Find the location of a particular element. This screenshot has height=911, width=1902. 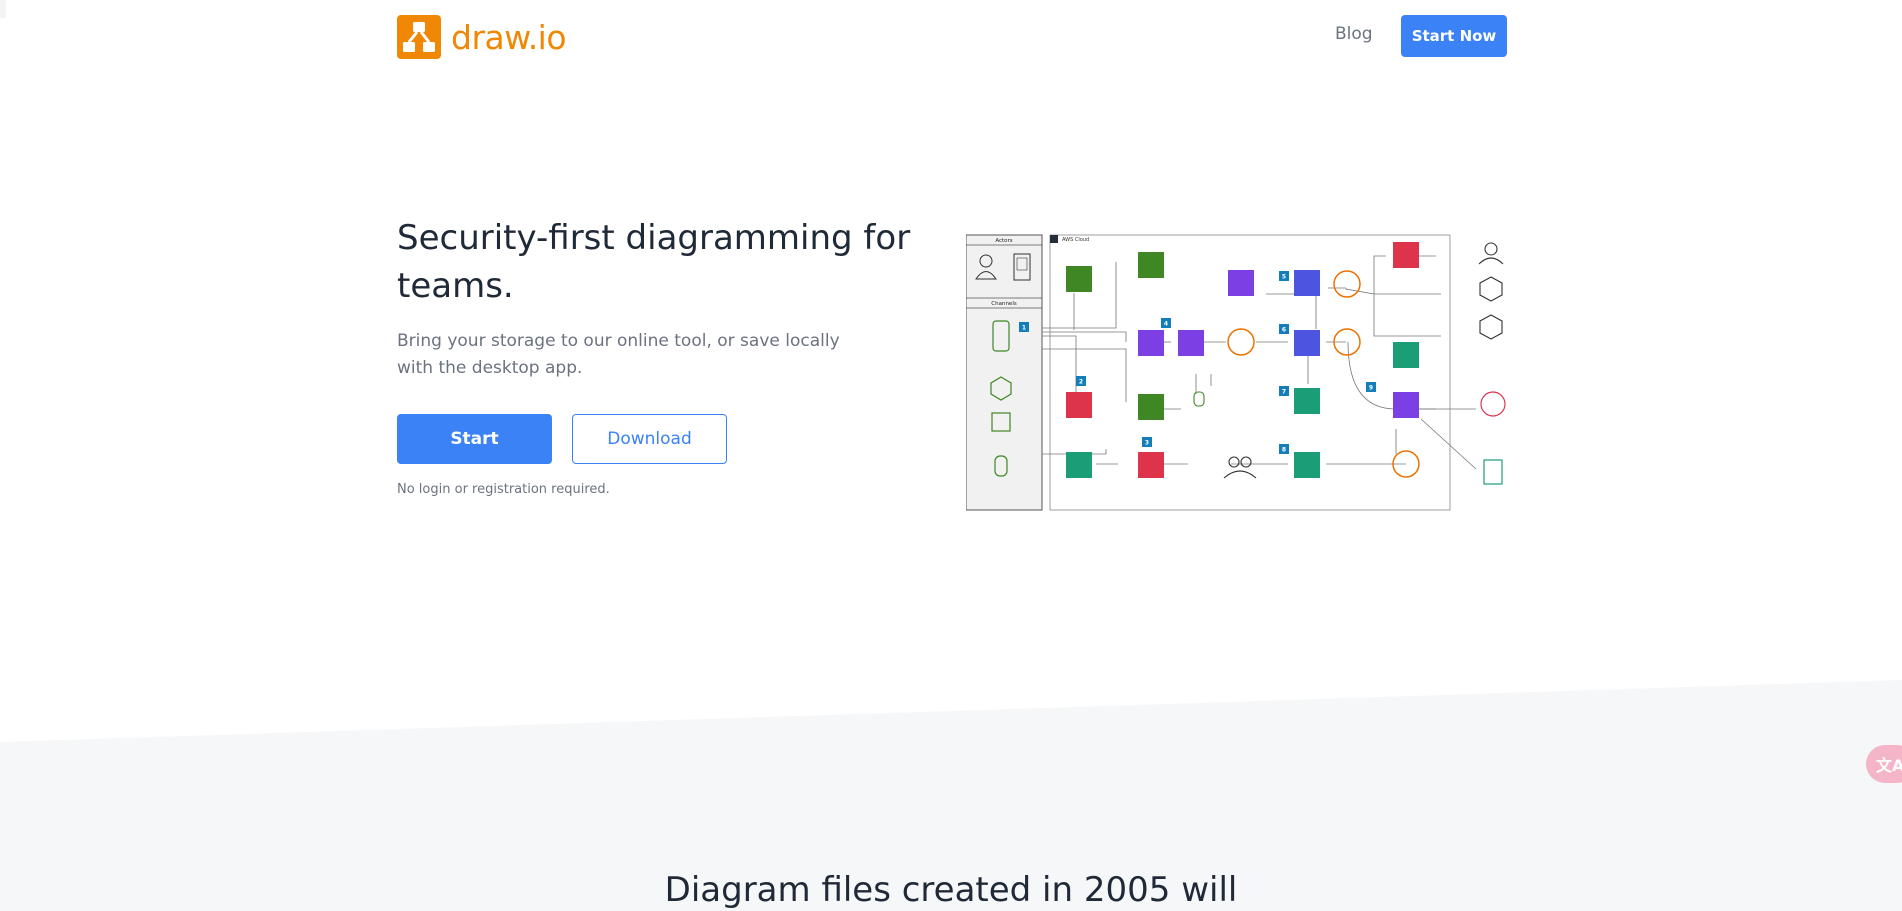

cloud-label: AWS Cloud is located at coordinates (1075, 240).